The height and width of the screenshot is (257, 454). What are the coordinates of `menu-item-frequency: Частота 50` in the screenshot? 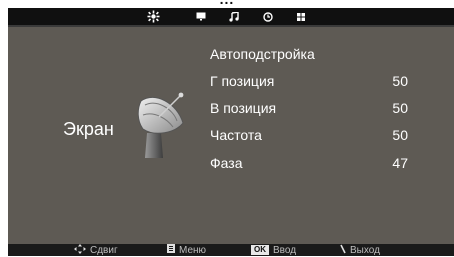 It's located at (315, 137).